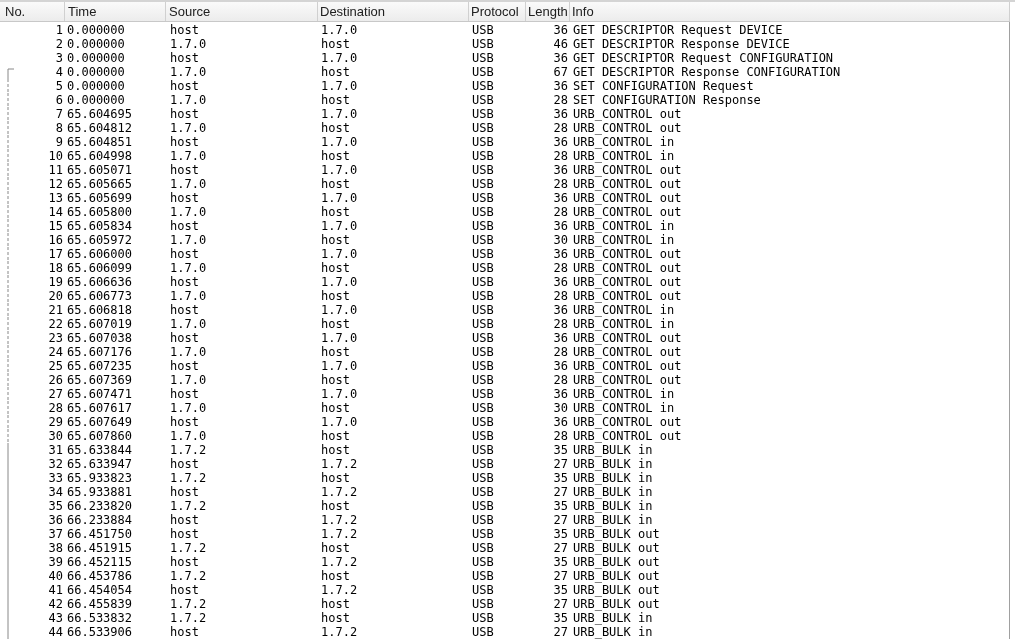 The width and height of the screenshot is (1015, 639). Describe the element at coordinates (242, 11) in the screenshot. I see `column-header: Source` at that location.